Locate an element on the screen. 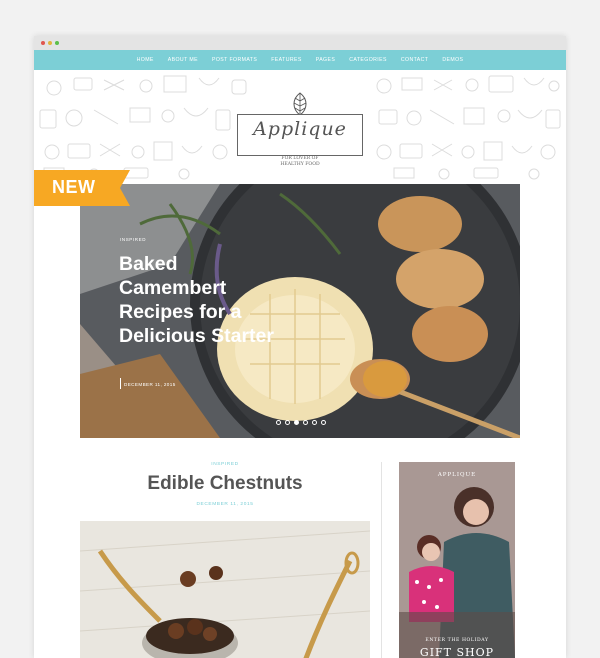  nav-item-home: Home is located at coordinates (145, 60).